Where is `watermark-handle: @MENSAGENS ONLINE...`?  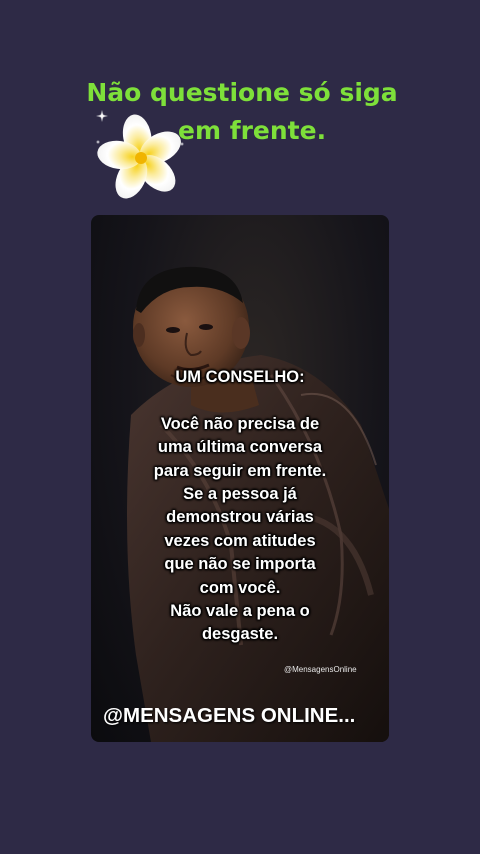
watermark-handle: @MENSAGENS ONLINE... is located at coordinates (229, 715).